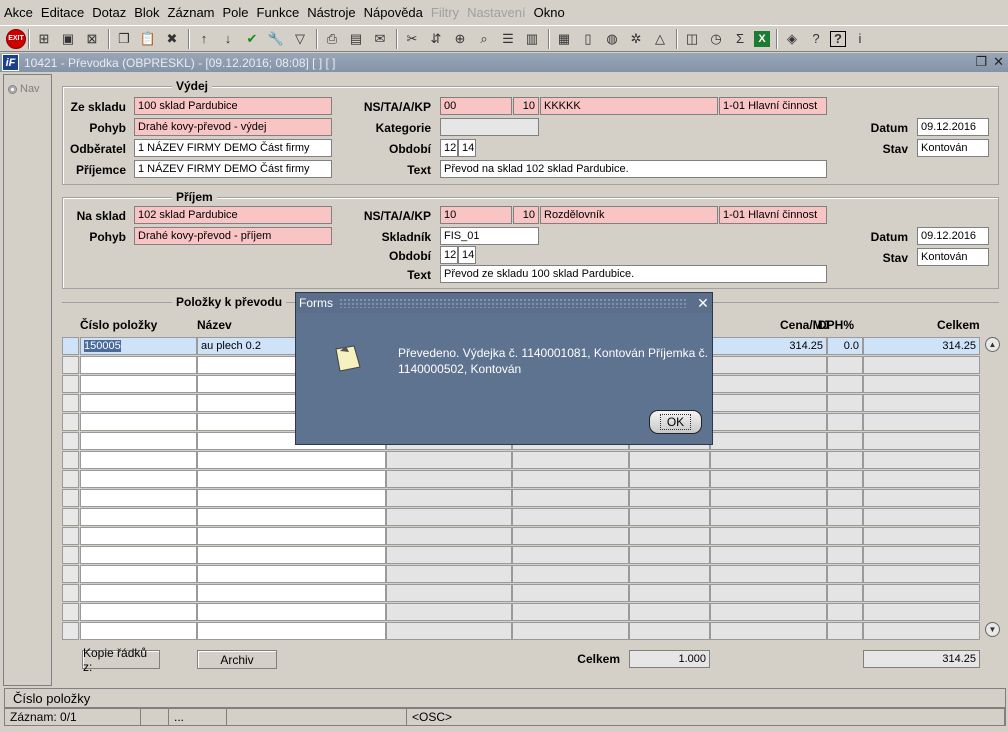 The height and width of the screenshot is (732, 1008). I want to click on settings-icon: ✲, so click(636, 39).